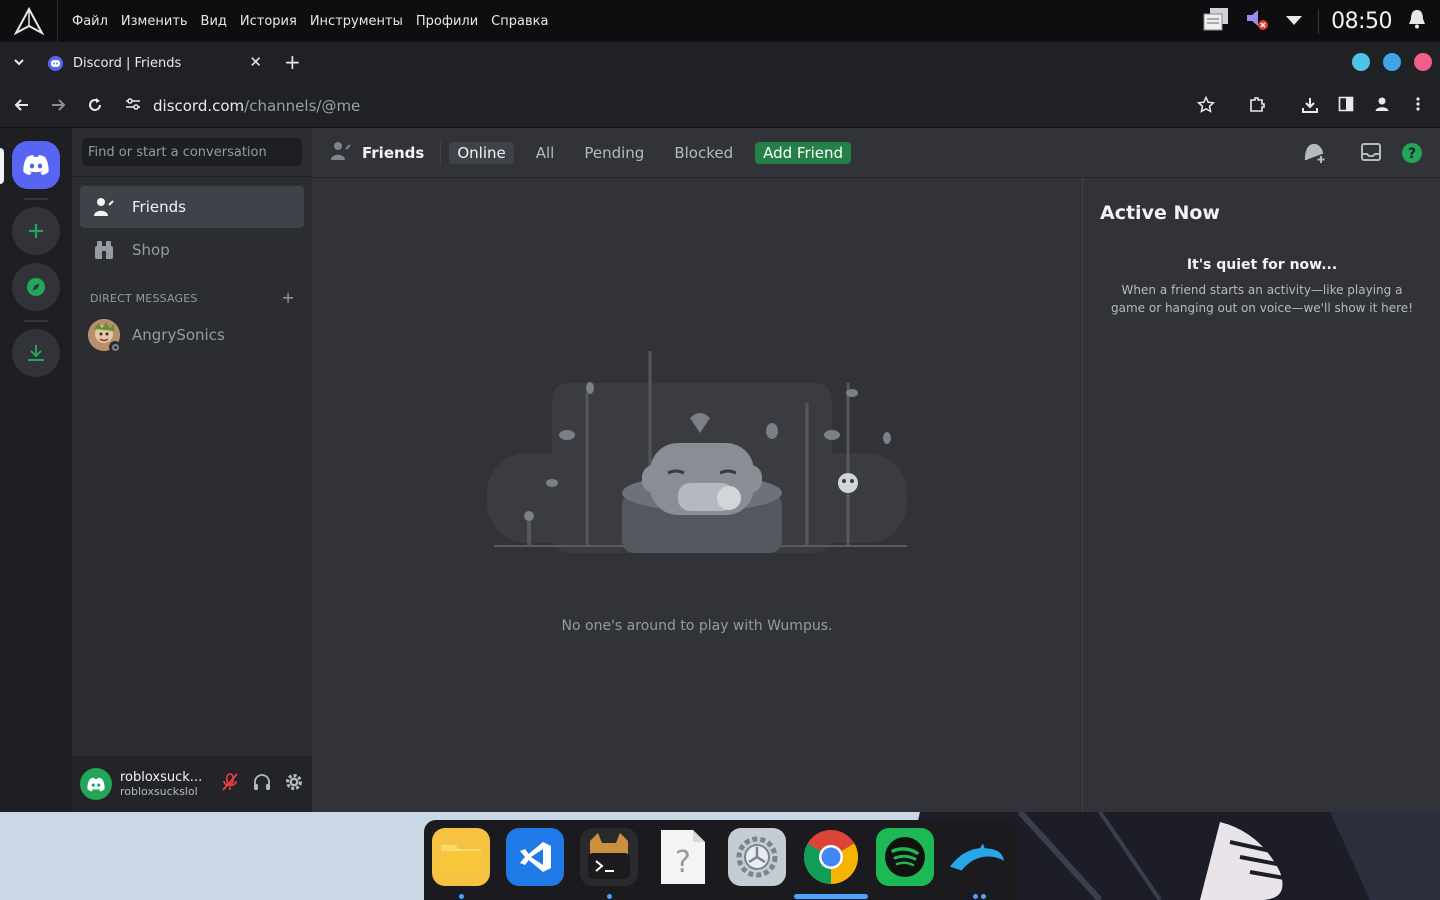 This screenshot has height=900, width=1440. I want to click on files-app-icon, so click(461, 857).